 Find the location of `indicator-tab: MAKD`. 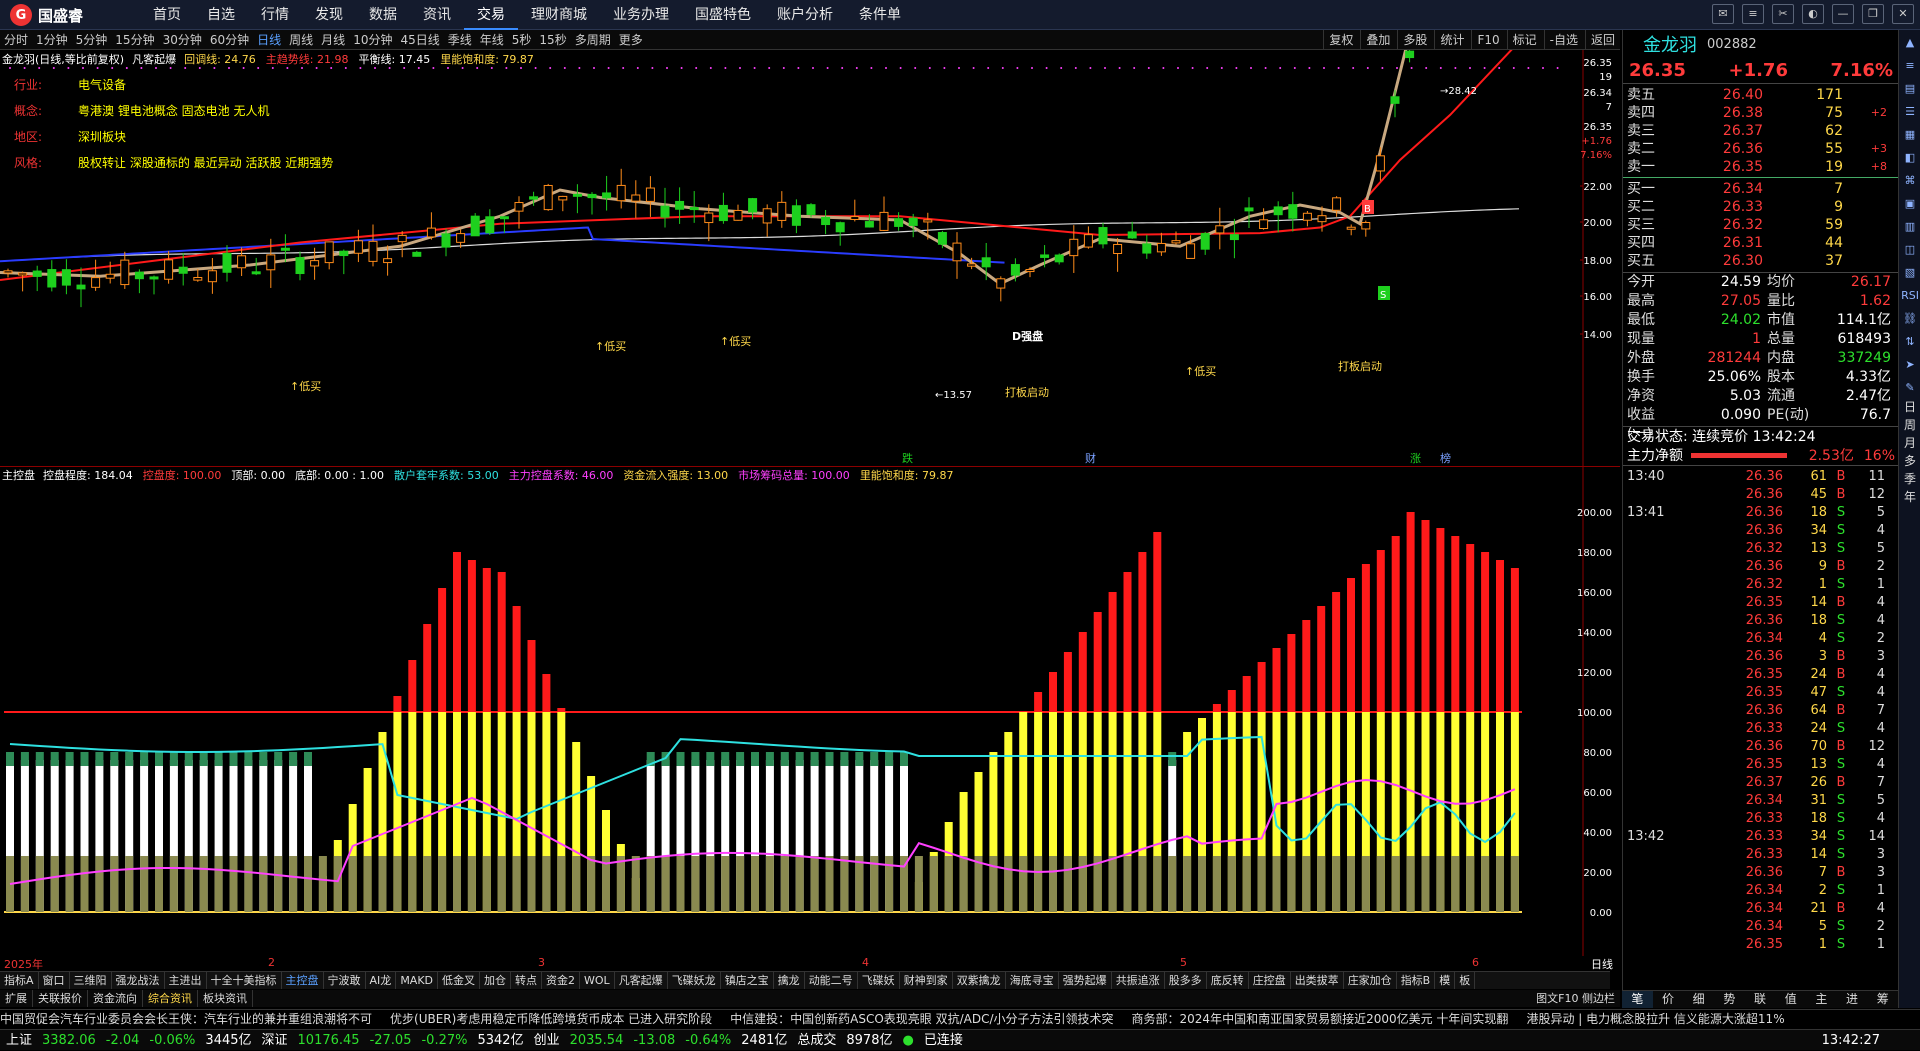

indicator-tab: MAKD is located at coordinates (417, 980).